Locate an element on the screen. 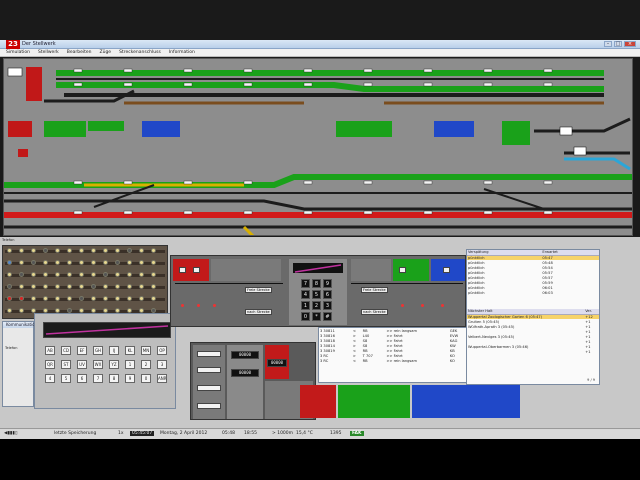 This screenshot has height=480, width=640. numpad-key: 0 is located at coordinates (305, 316).